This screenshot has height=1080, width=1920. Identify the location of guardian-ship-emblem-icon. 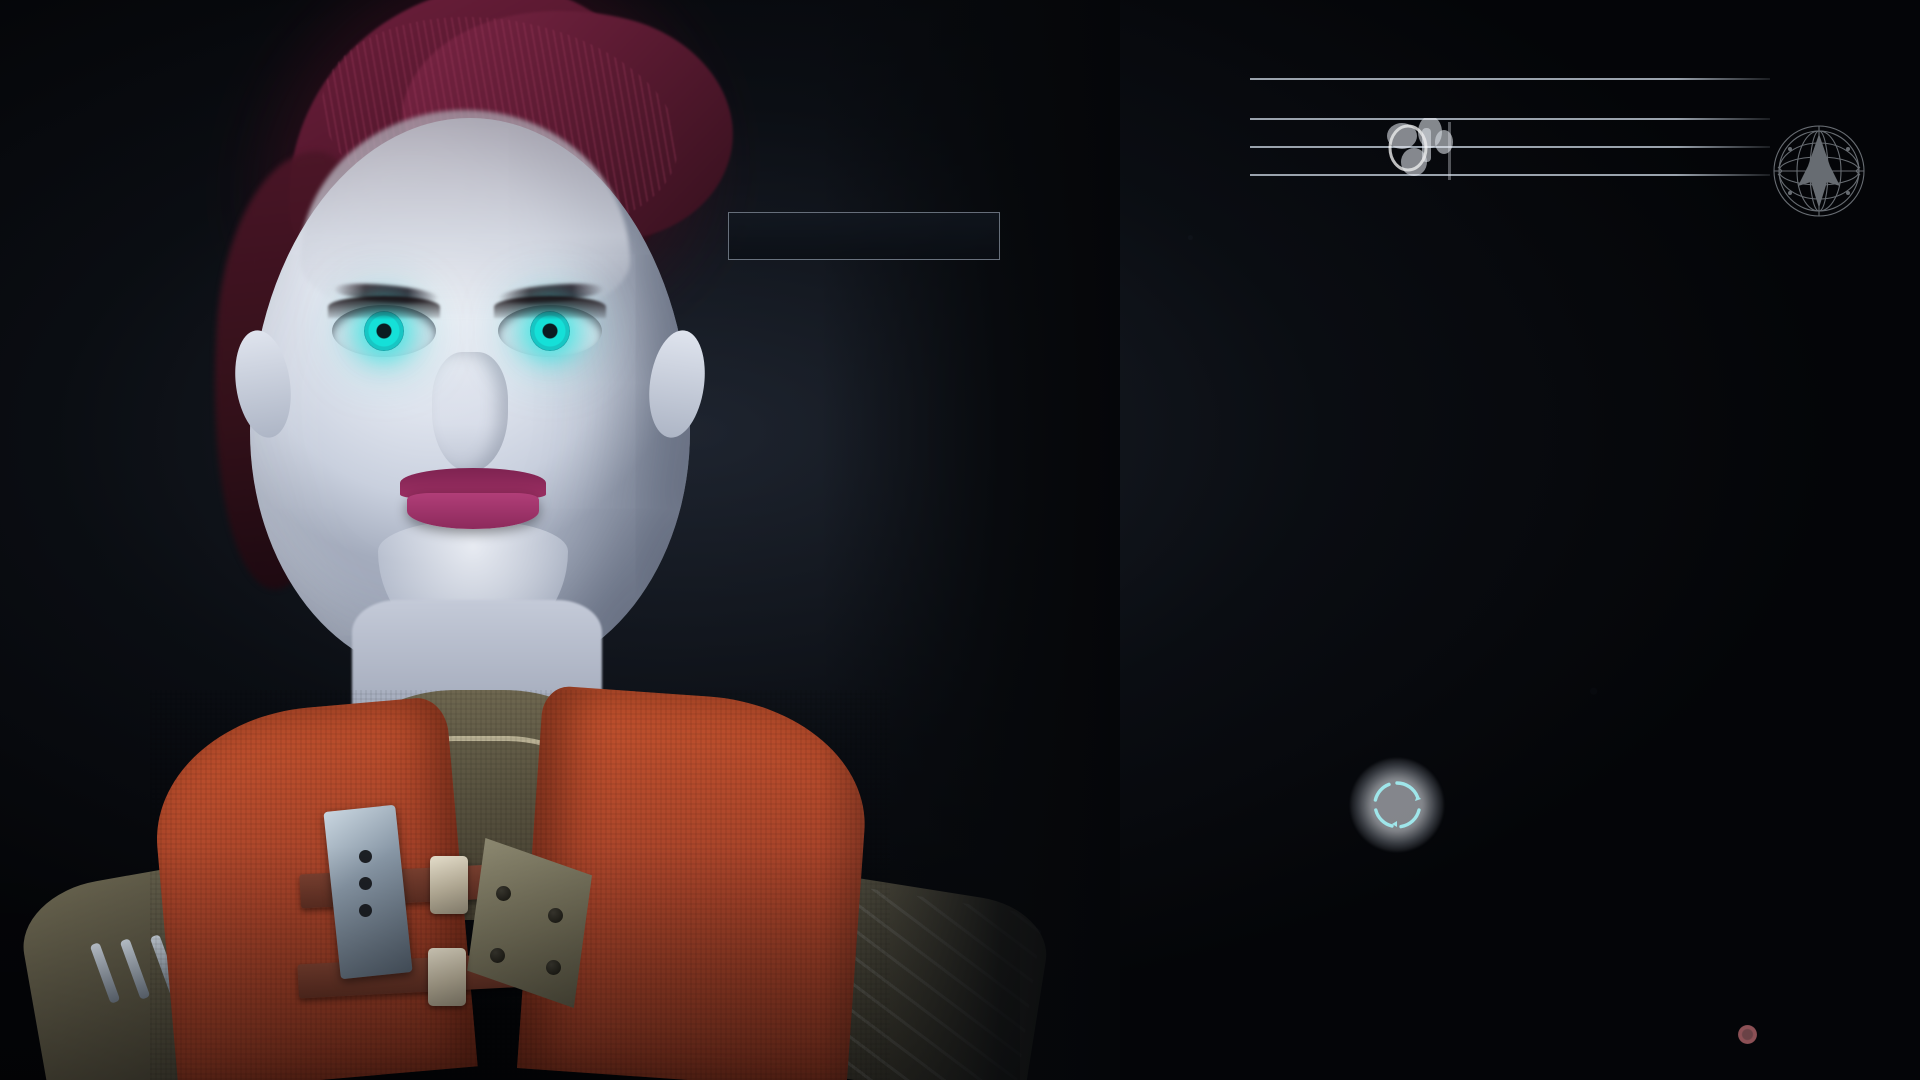
(1819, 171).